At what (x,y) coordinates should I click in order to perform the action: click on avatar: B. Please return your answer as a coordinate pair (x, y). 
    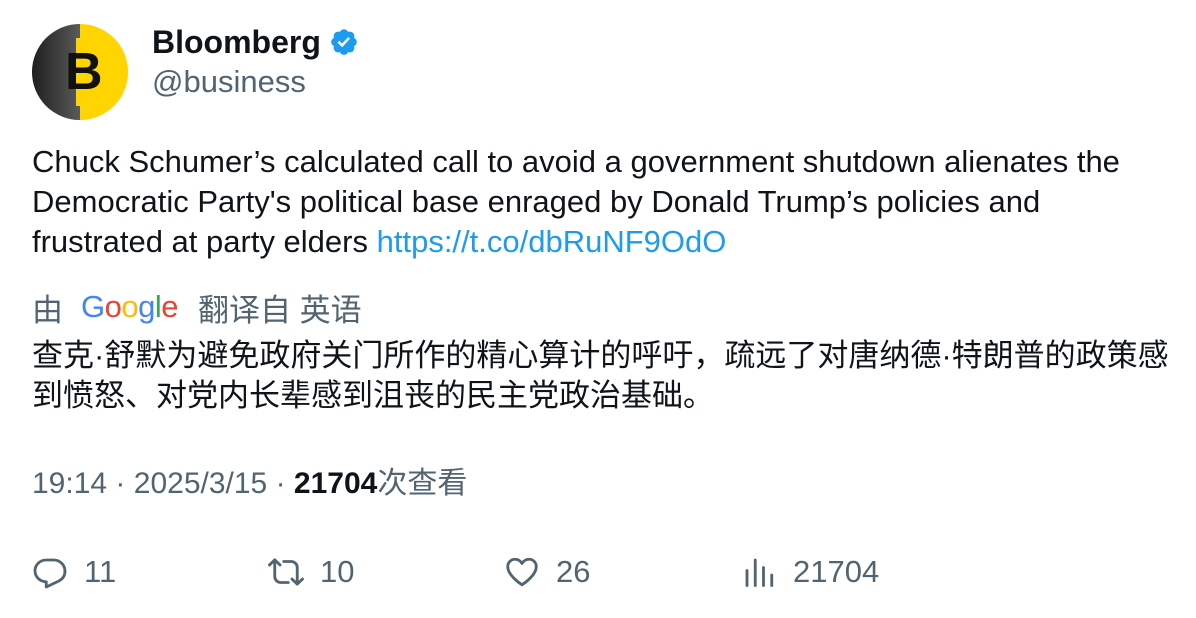
    Looking at the image, I should click on (80, 72).